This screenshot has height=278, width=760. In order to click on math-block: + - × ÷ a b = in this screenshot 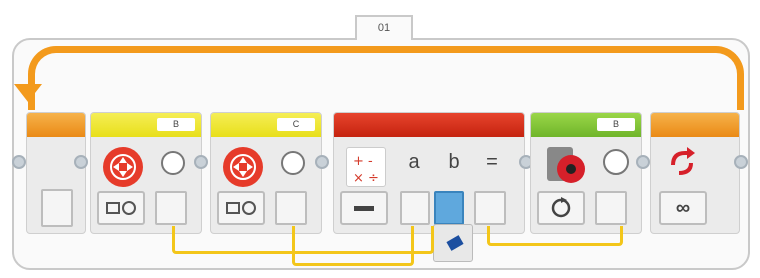, I will do `click(429, 173)`.